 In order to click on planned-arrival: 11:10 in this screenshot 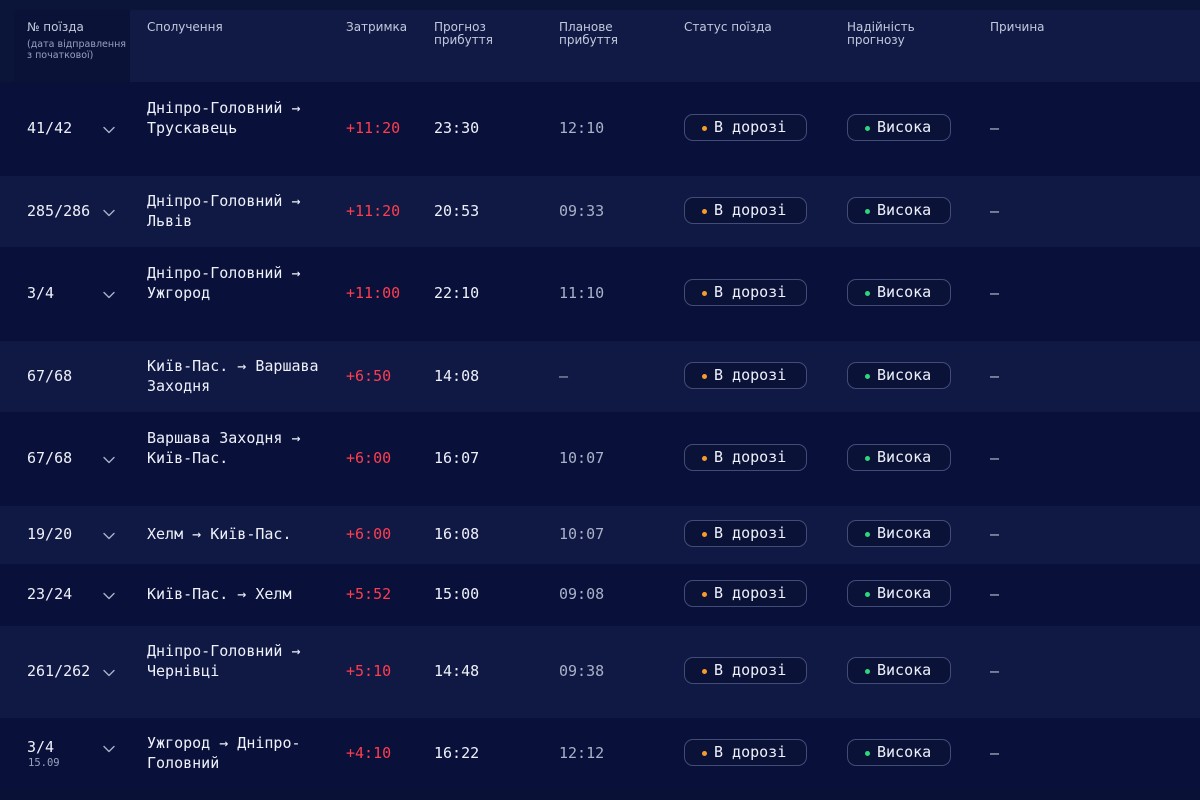, I will do `click(582, 293)`.